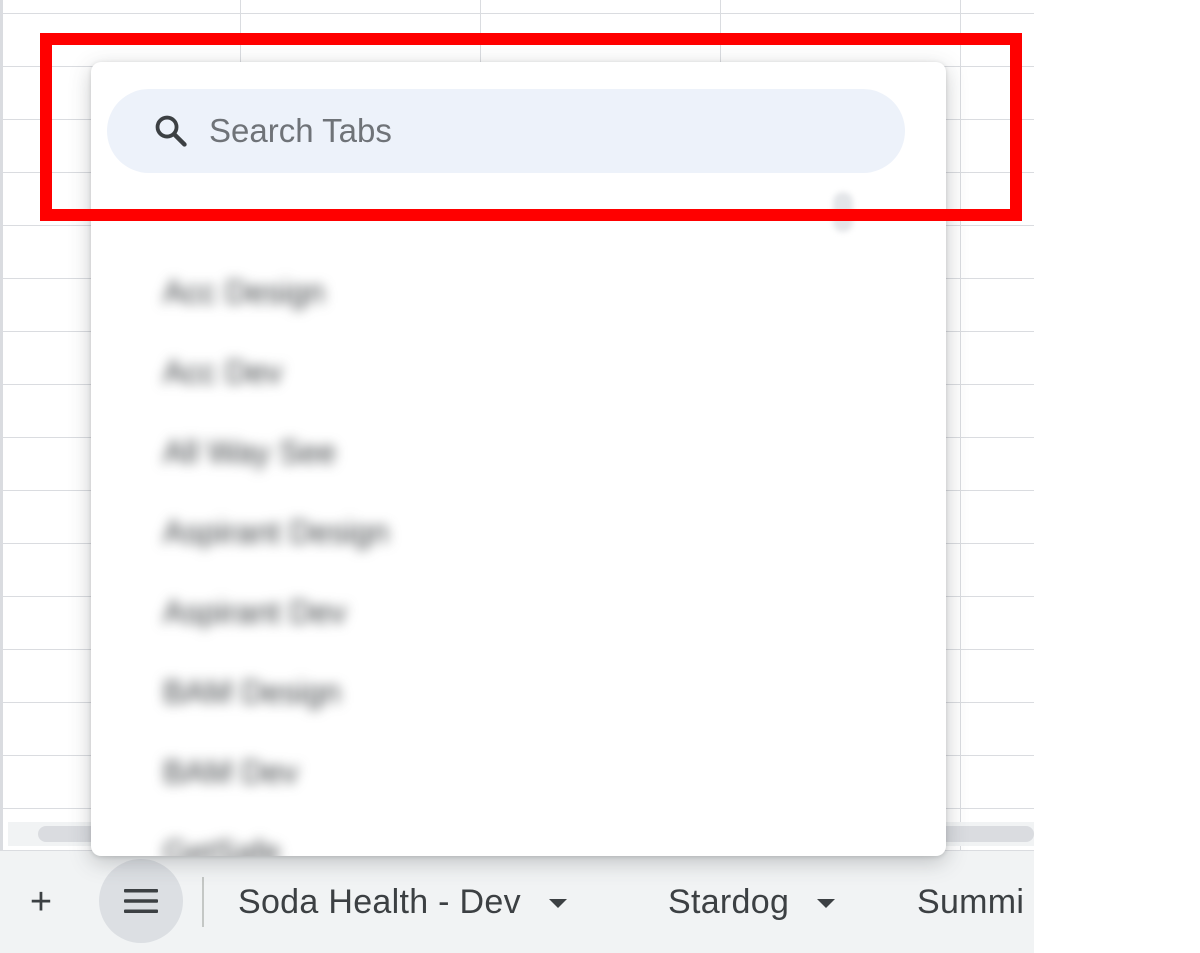 This screenshot has width=1200, height=953. Describe the element at coordinates (843, 212) in the screenshot. I see `menu-scrollbar` at that location.